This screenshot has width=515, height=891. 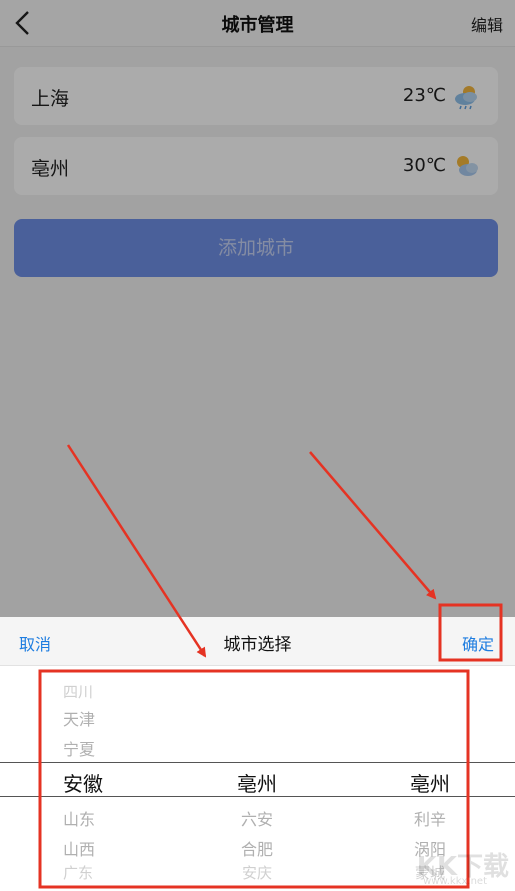 What do you see at coordinates (430, 782) in the screenshot?
I see `district-option-selected: 亳州` at bounding box center [430, 782].